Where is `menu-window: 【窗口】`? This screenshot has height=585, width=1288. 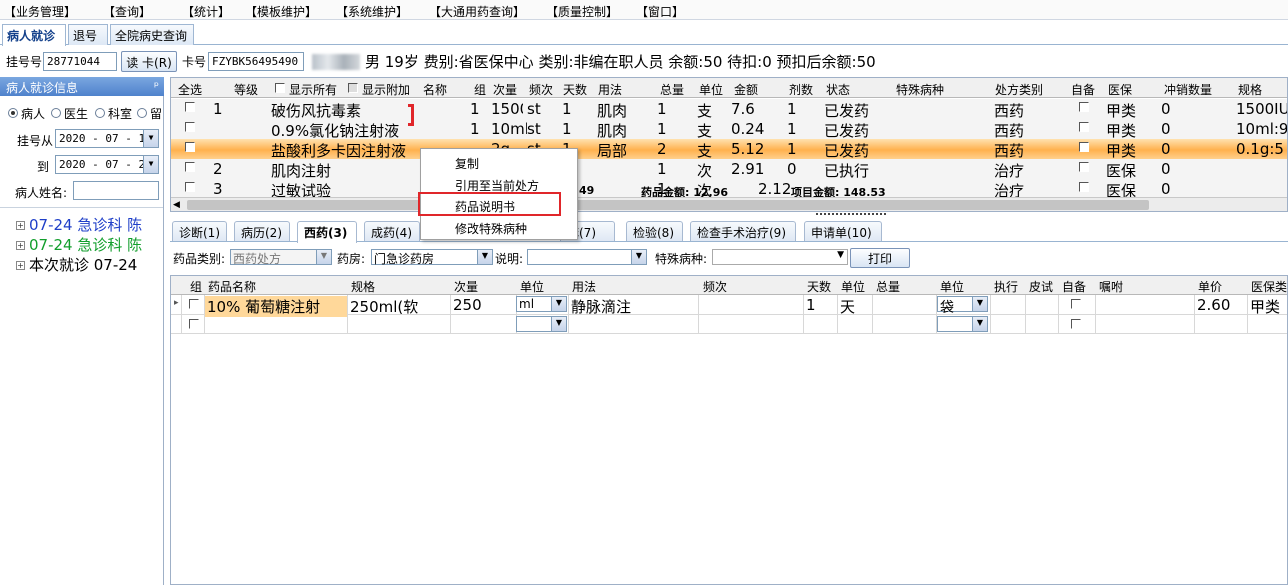
menu-window: 【窗口】 is located at coordinates (660, 11).